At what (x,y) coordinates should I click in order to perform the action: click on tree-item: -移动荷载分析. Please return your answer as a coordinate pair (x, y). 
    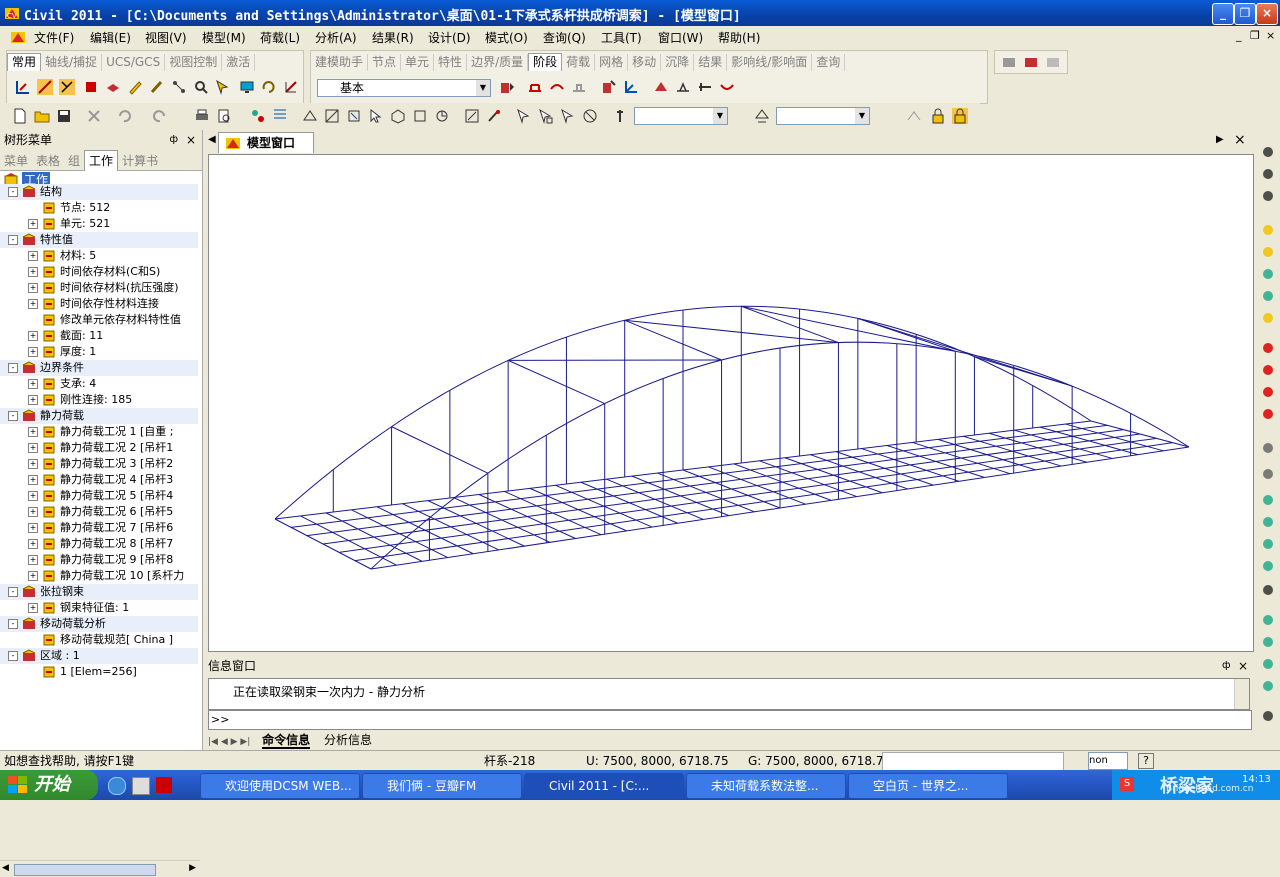
    Looking at the image, I should click on (99, 624).